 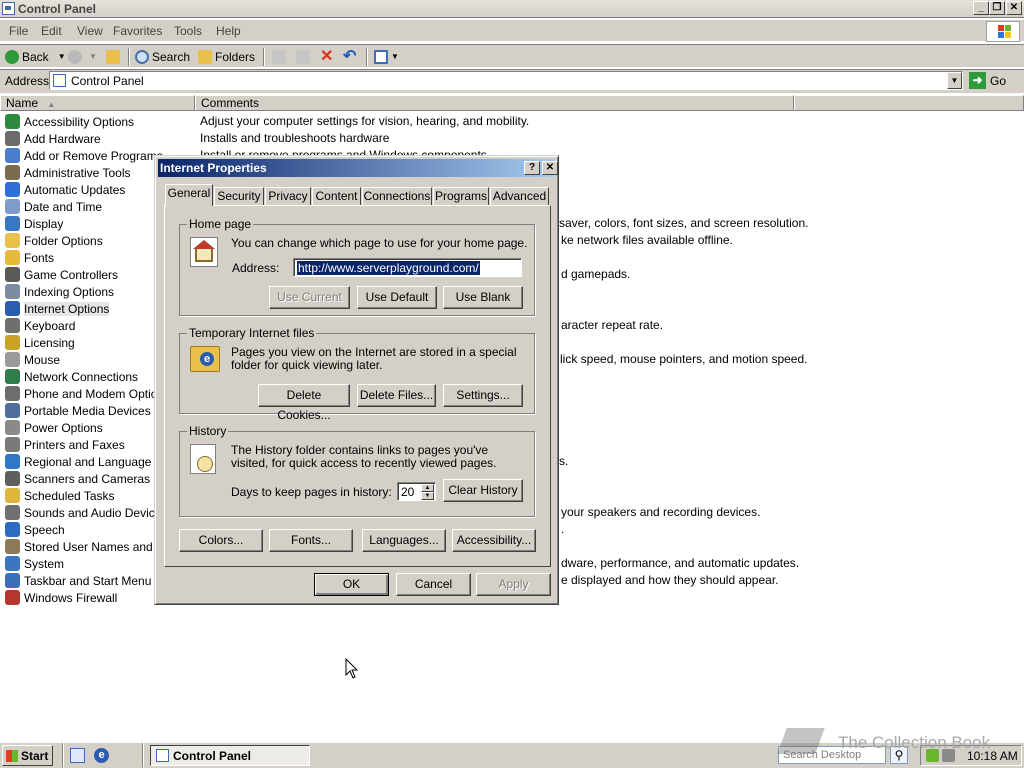 What do you see at coordinates (29, 257) in the screenshot?
I see `list-item: Fonts` at bounding box center [29, 257].